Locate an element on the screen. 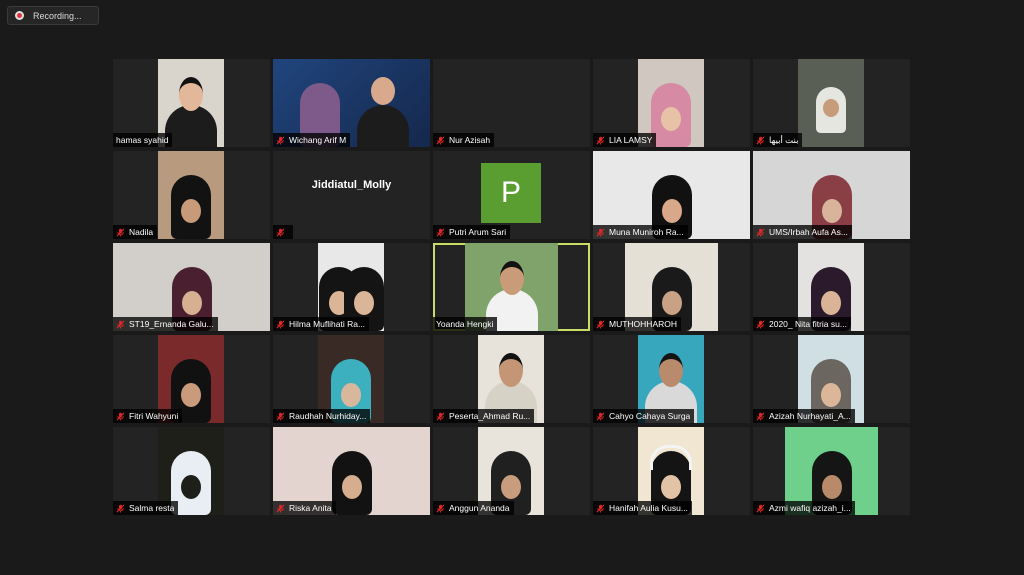 The image size is (1024, 575). participant-name-bar: Riska Anita is located at coordinates (304, 508).